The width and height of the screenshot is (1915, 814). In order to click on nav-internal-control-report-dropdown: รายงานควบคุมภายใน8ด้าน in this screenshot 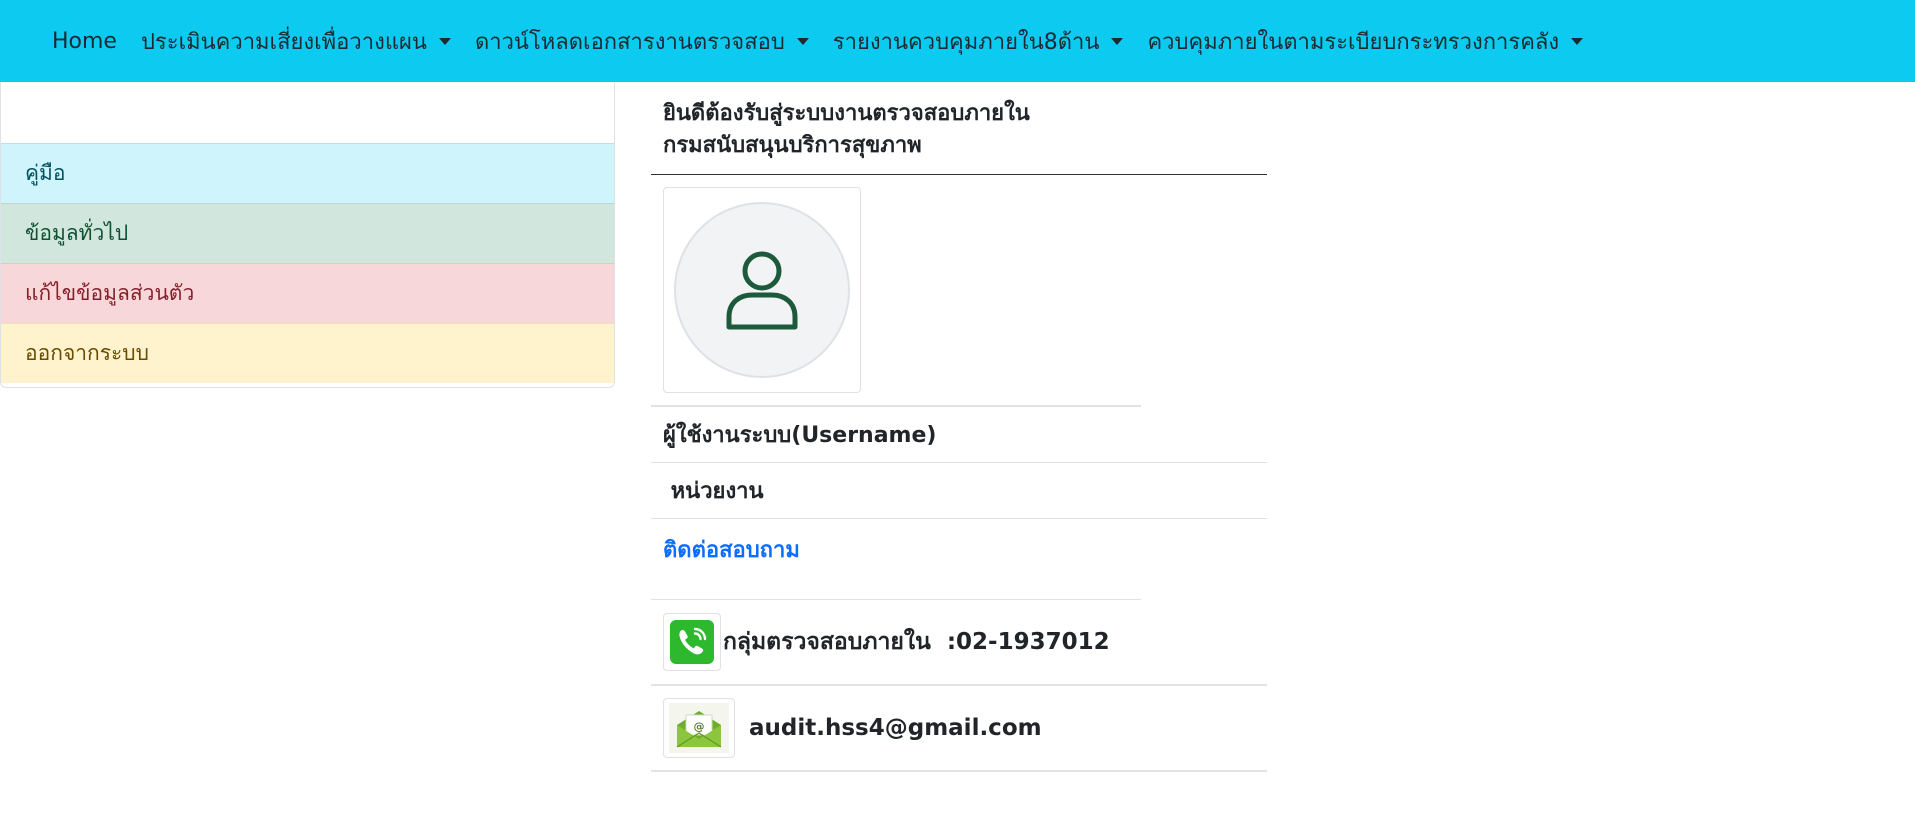, I will do `click(978, 41)`.